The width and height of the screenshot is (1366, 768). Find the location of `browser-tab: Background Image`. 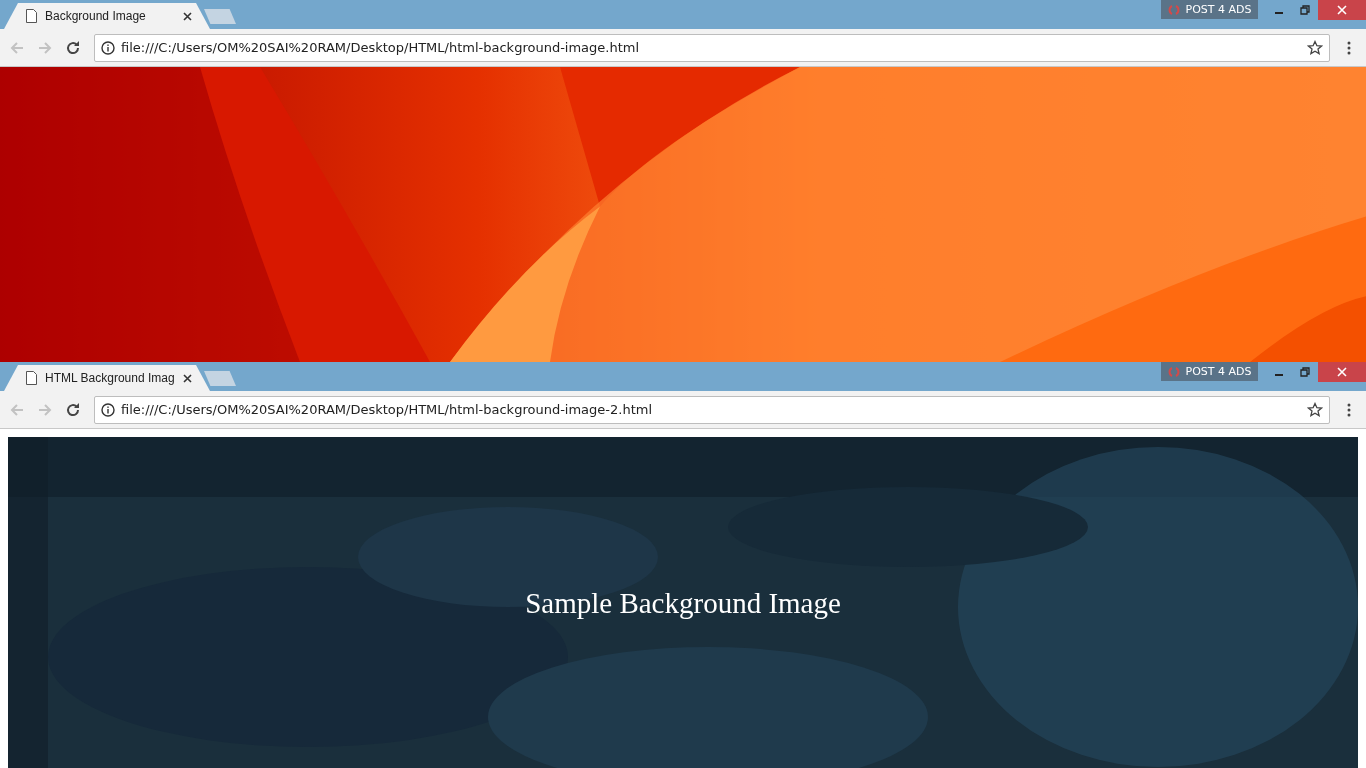

browser-tab: Background Image is located at coordinates (107, 16).